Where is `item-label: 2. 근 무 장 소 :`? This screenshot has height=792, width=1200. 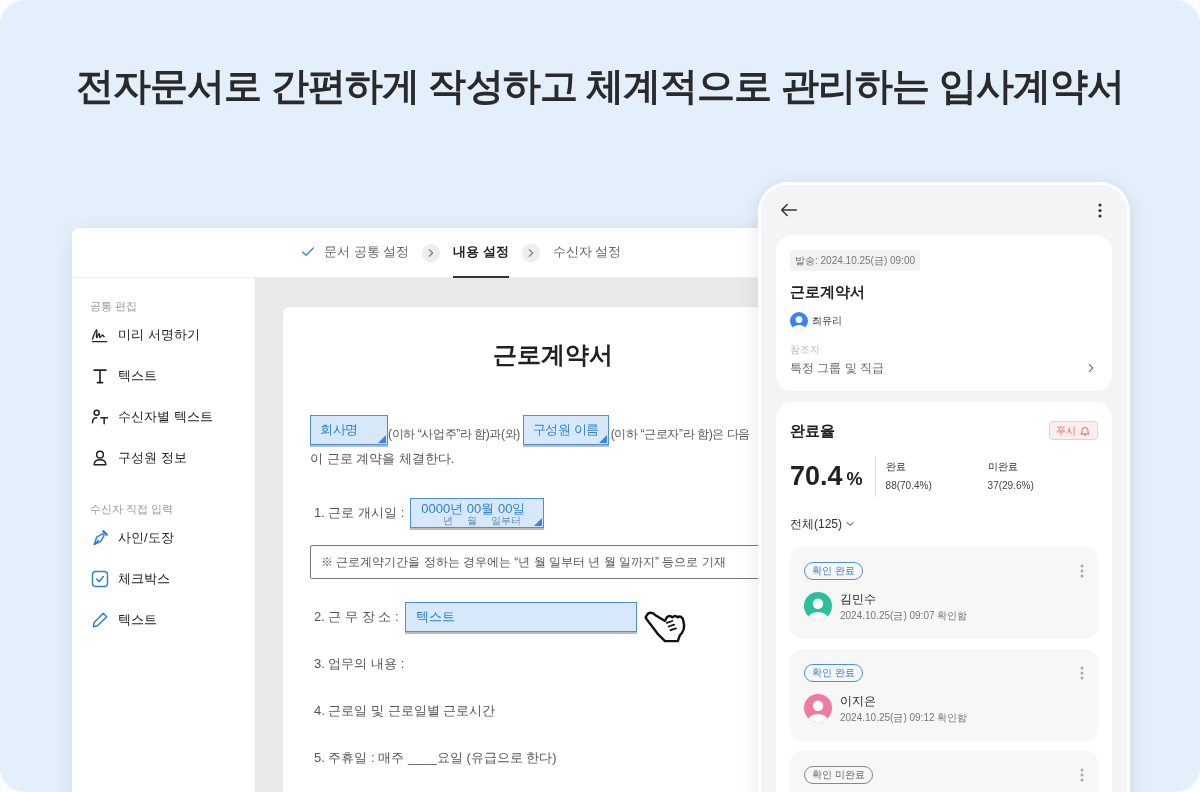 item-label: 2. 근 무 장 소 : is located at coordinates (356, 616).